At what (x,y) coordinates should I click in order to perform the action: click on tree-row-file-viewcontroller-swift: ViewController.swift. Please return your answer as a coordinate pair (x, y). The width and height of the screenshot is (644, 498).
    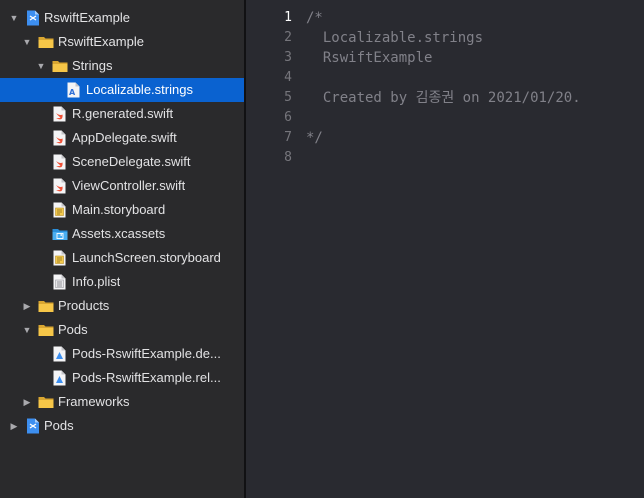
    Looking at the image, I should click on (122, 186).